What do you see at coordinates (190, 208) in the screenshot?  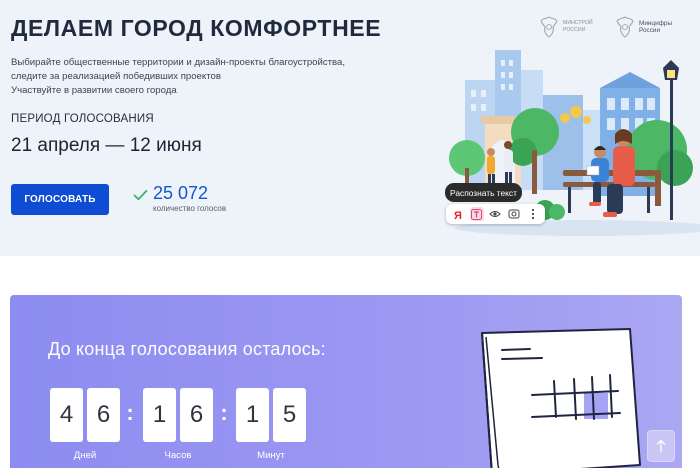 I see `vote-caption: количество голосов` at bounding box center [190, 208].